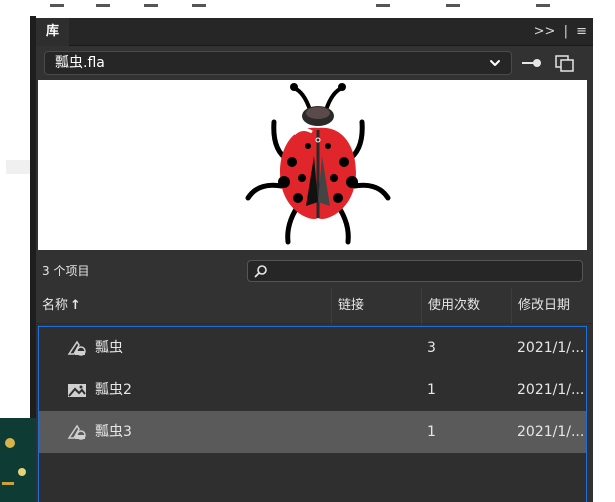  Describe the element at coordinates (278, 63) in the screenshot. I see `document-select: 瓢虫.fla` at that location.